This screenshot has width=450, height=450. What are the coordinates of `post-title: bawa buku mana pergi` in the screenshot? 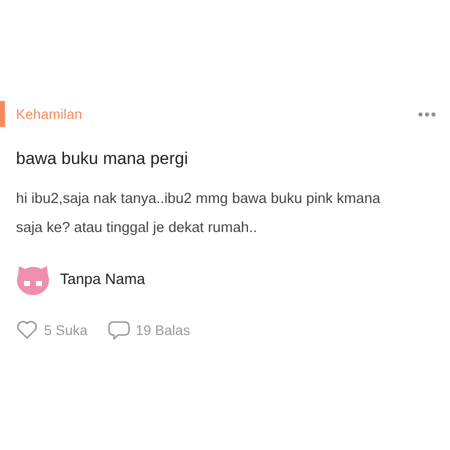 It's located at (102, 158).